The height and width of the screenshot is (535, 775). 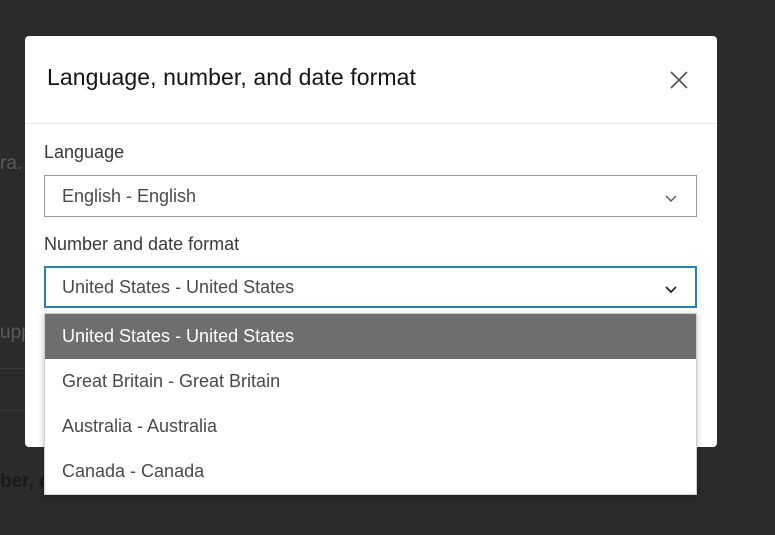 What do you see at coordinates (370, 336) in the screenshot?
I see `format-option-united-states: United States - United States` at bounding box center [370, 336].